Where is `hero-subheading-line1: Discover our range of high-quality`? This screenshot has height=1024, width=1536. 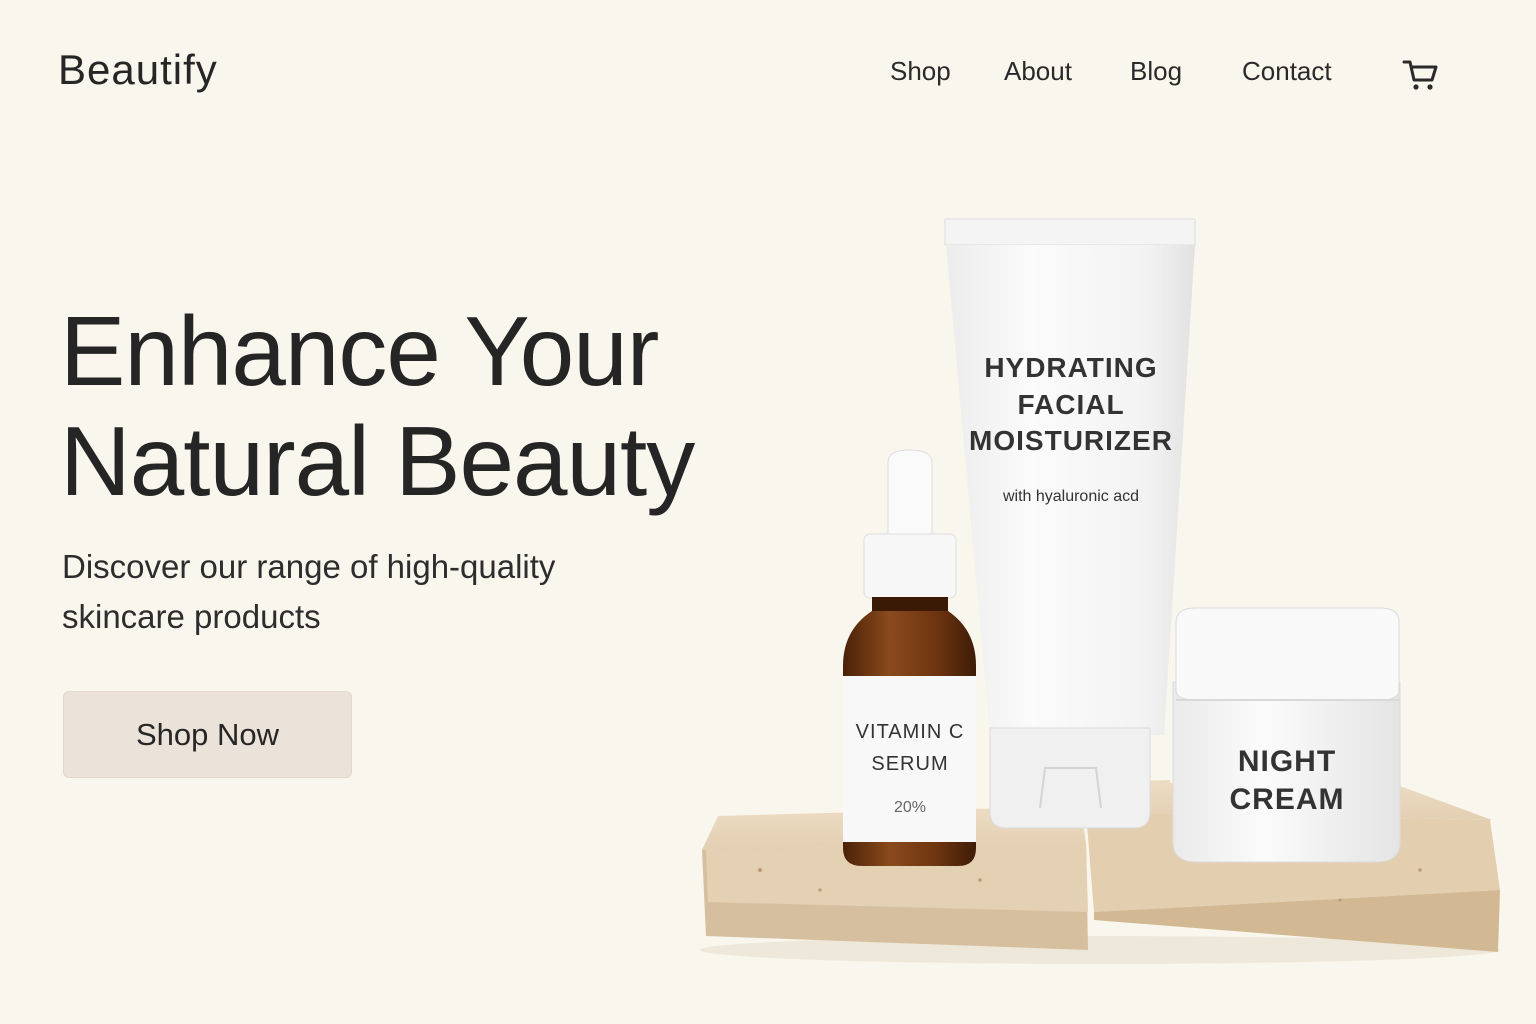 hero-subheading-line1: Discover our range of high-quality is located at coordinates (309, 566).